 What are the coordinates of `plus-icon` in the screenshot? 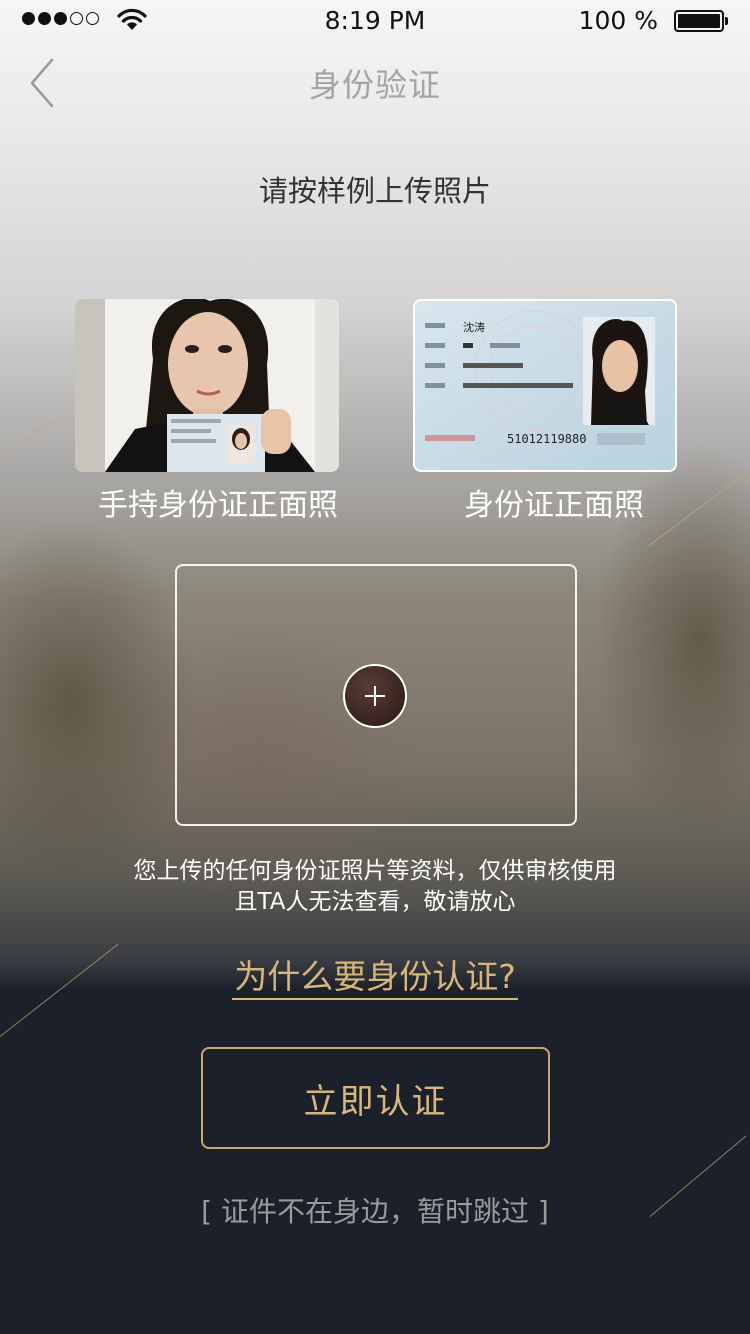 It's located at (375, 696).